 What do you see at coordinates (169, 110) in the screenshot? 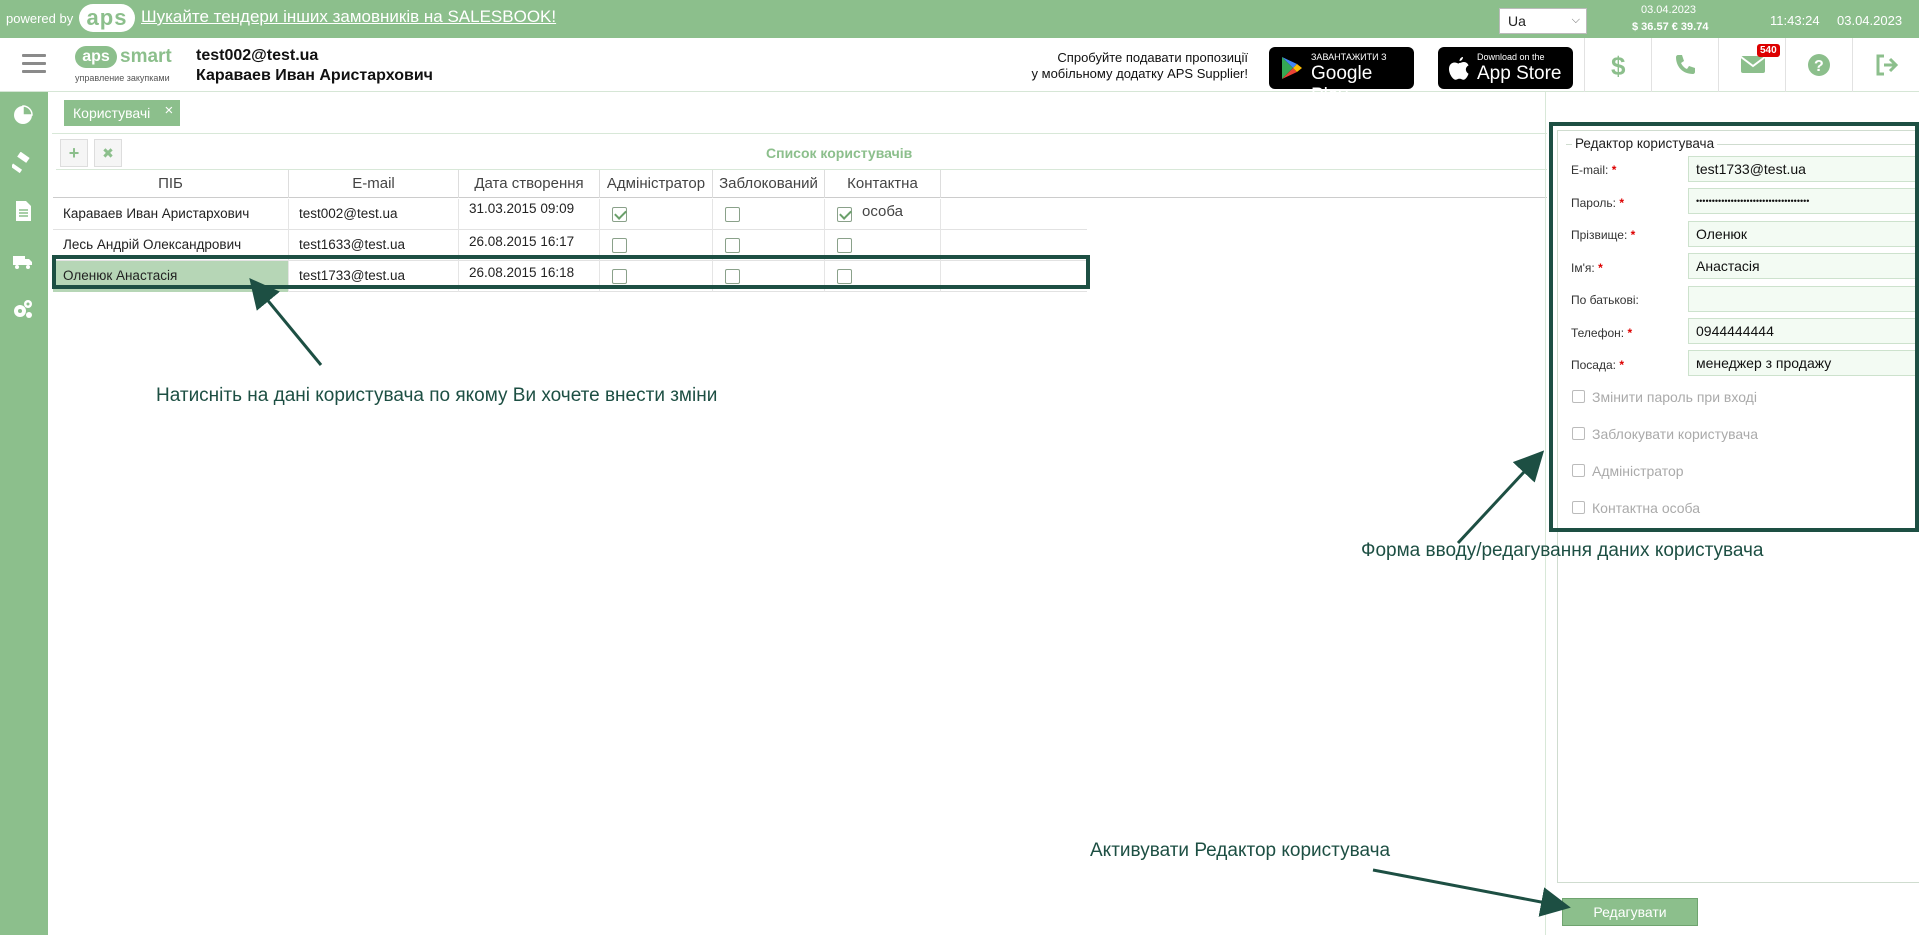
I see `close-icon: ×` at bounding box center [169, 110].